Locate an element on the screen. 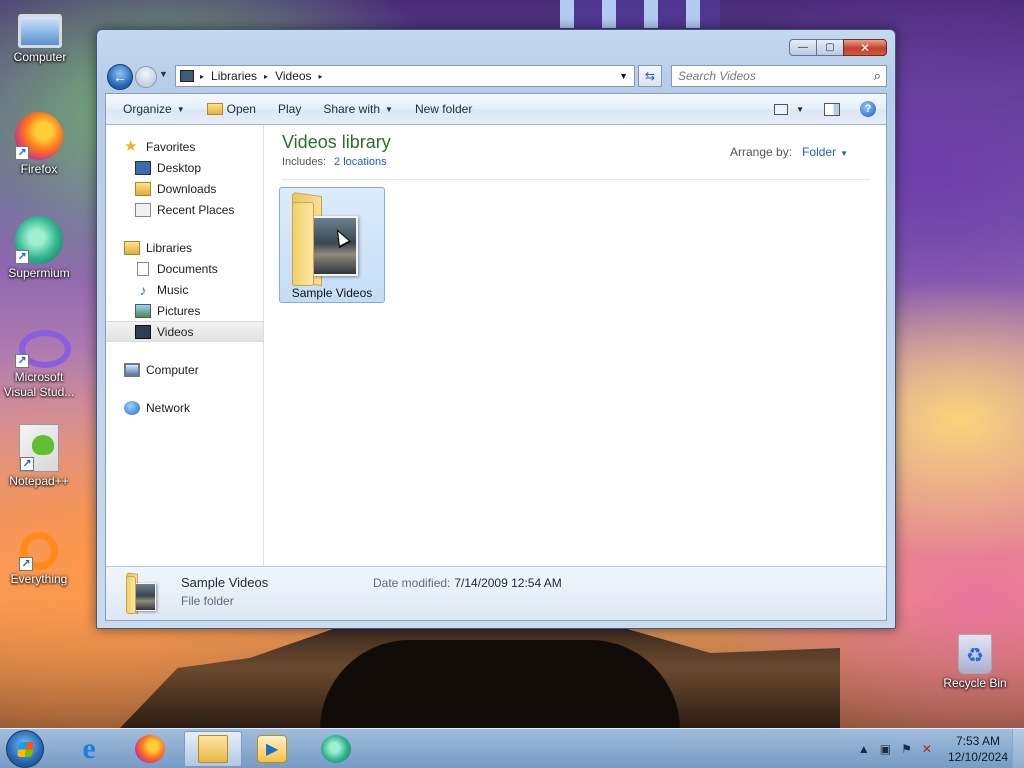 The width and height of the screenshot is (1024, 768). chevron-down-icon: ▼ is located at coordinates (844, 153).